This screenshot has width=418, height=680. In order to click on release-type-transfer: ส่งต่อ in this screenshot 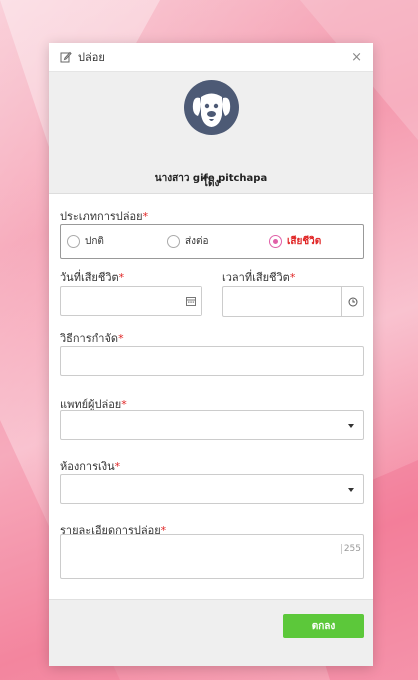, I will do `click(188, 241)`.